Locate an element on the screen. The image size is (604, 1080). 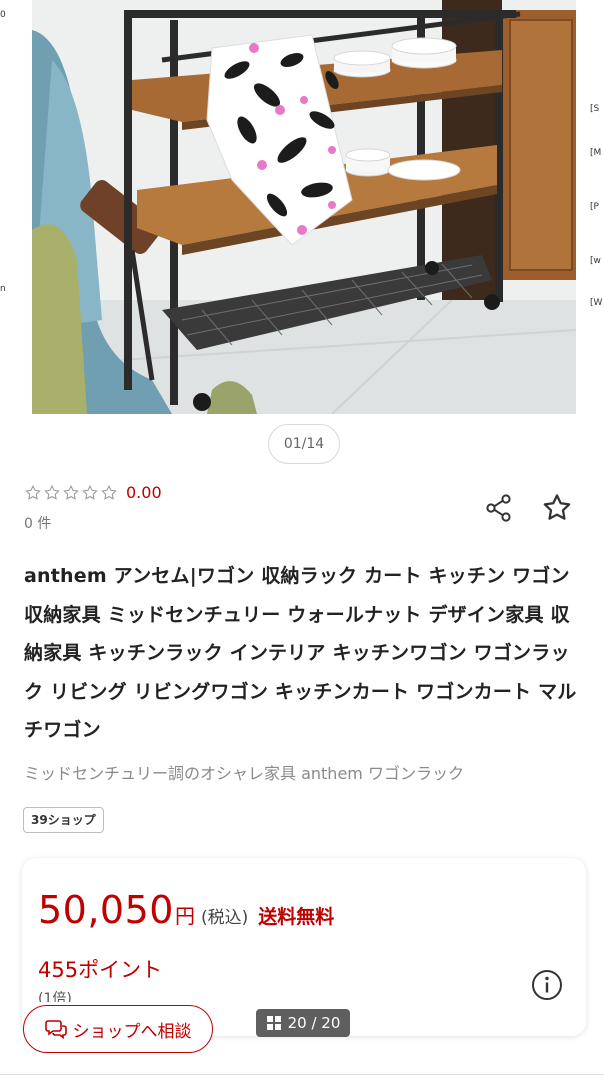
info-icon is located at coordinates (547, 985).